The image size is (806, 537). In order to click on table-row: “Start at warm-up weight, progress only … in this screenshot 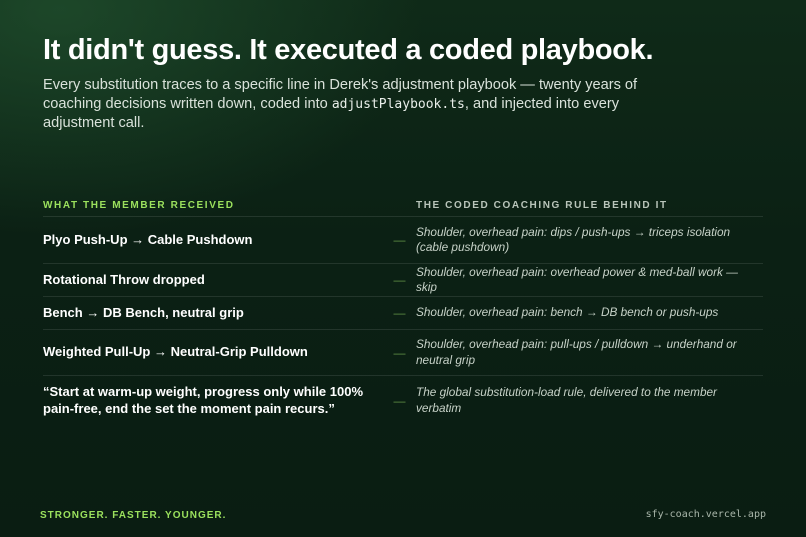, I will do `click(403, 400)`.